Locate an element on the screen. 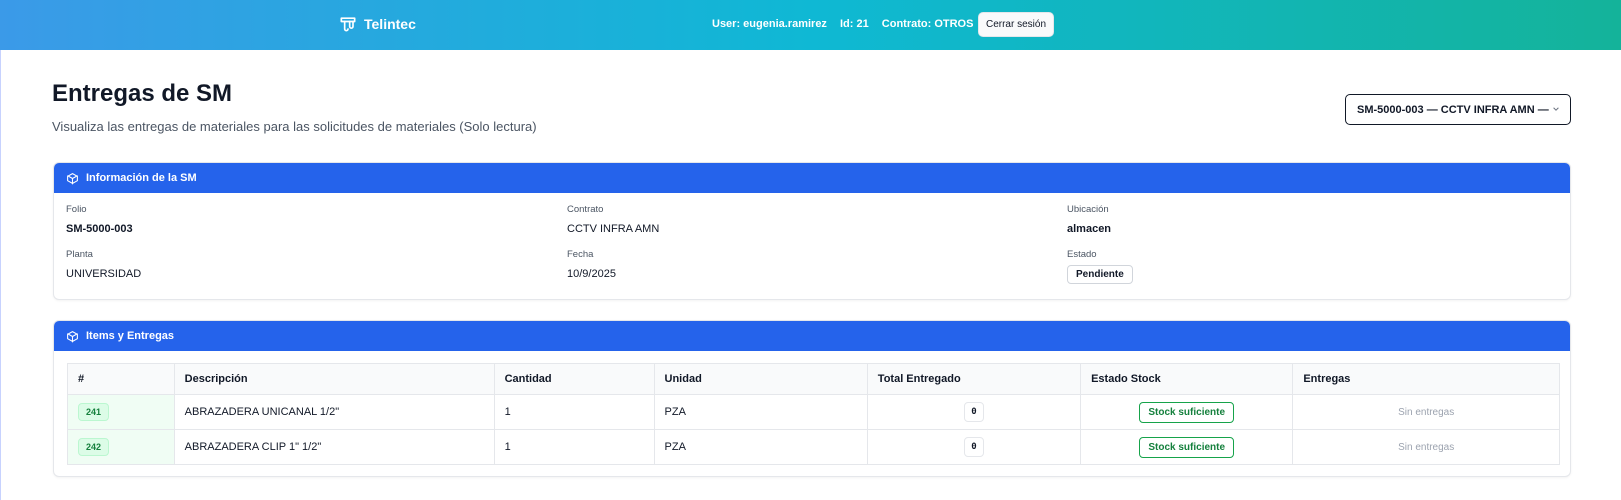  ubicacion-label: Ubicación is located at coordinates (1088, 209).